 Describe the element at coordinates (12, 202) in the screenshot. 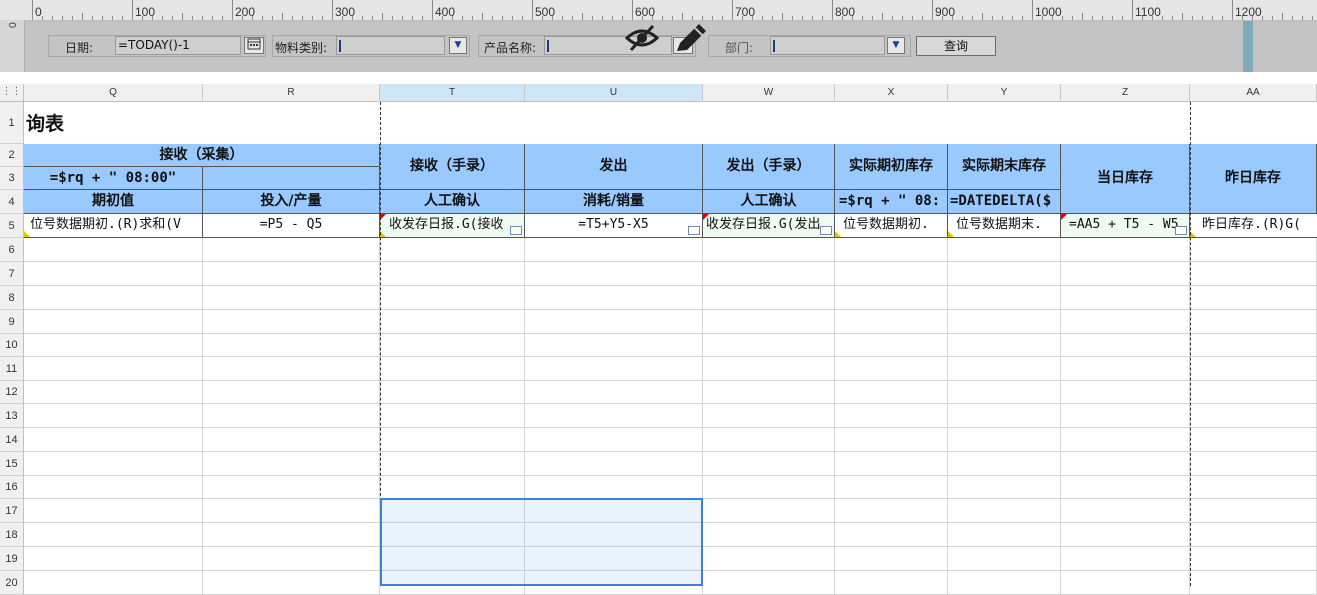

I see `row-header-4: 4` at that location.